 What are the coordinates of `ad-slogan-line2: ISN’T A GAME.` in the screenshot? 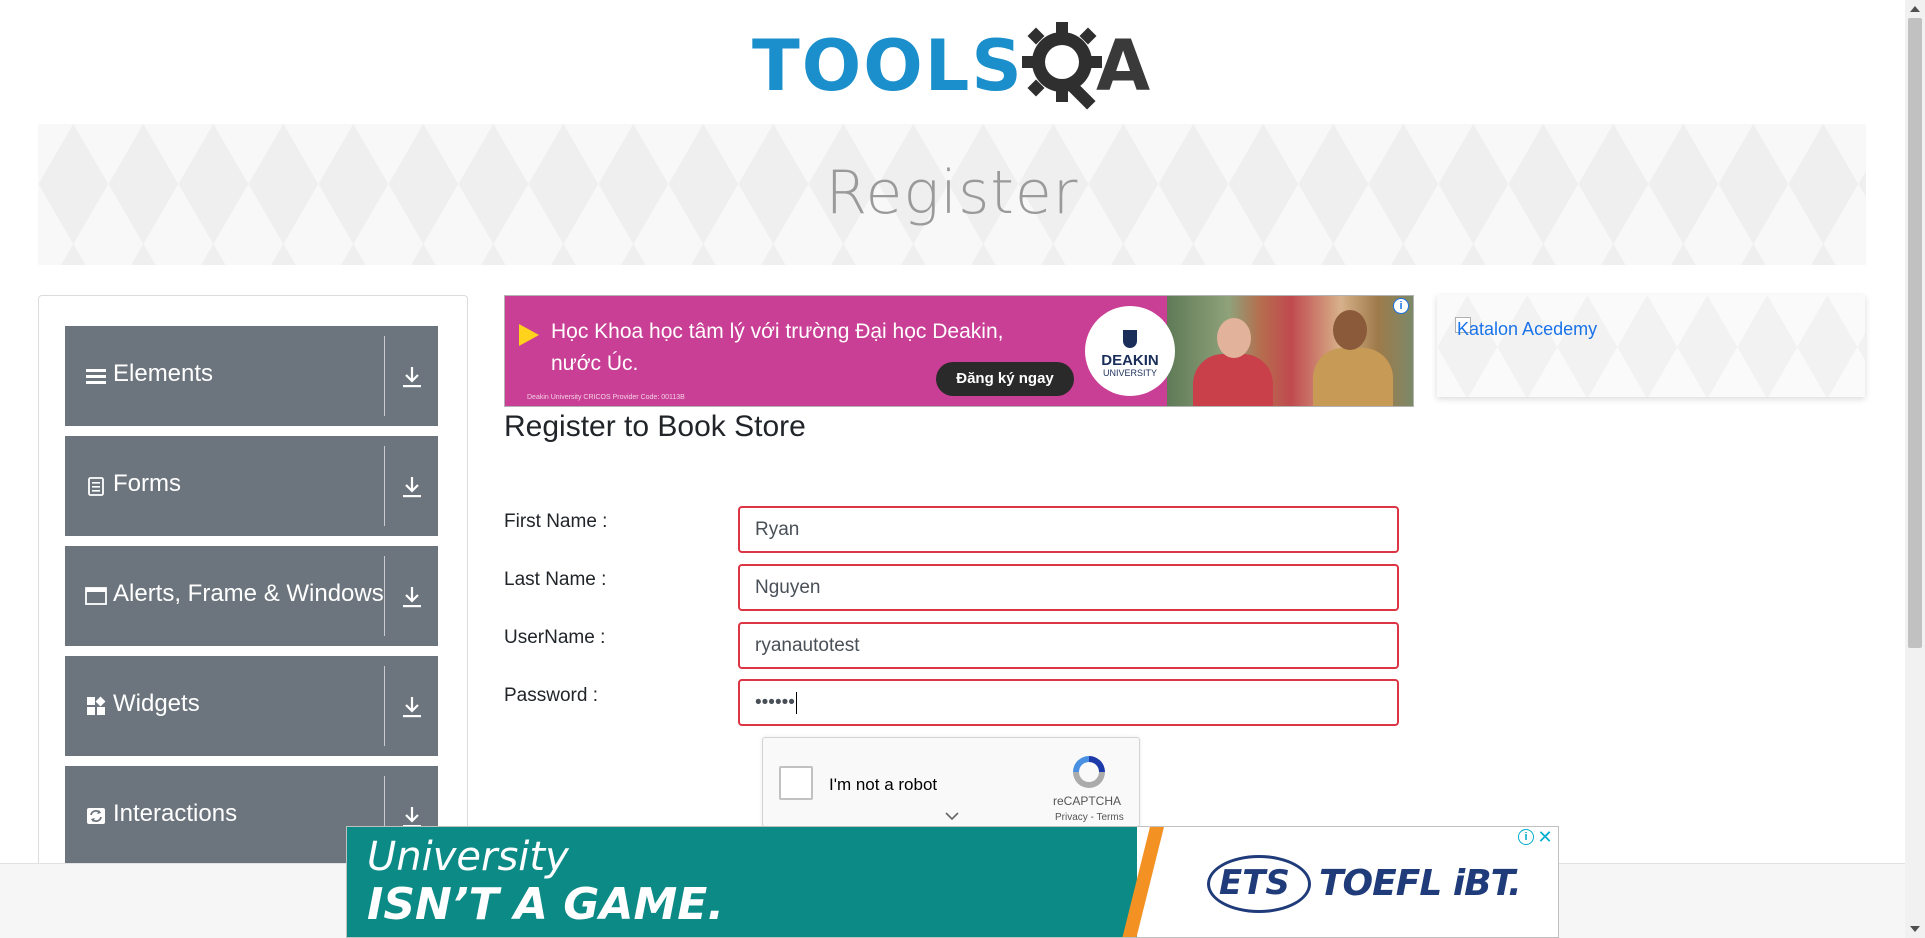 It's located at (546, 904).